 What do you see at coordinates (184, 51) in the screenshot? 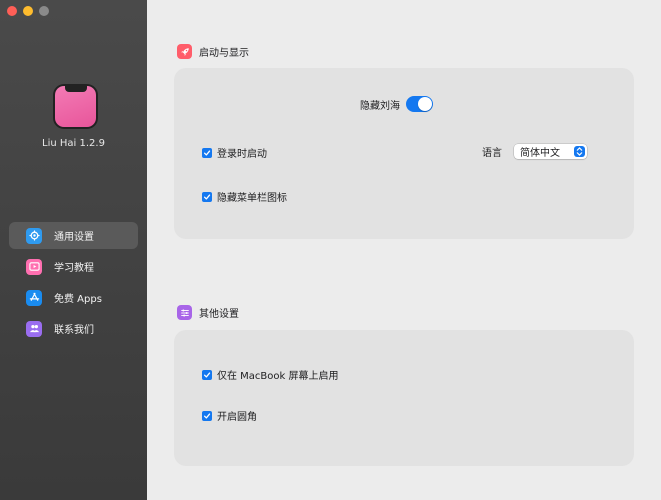
I see `rocket-icon` at bounding box center [184, 51].